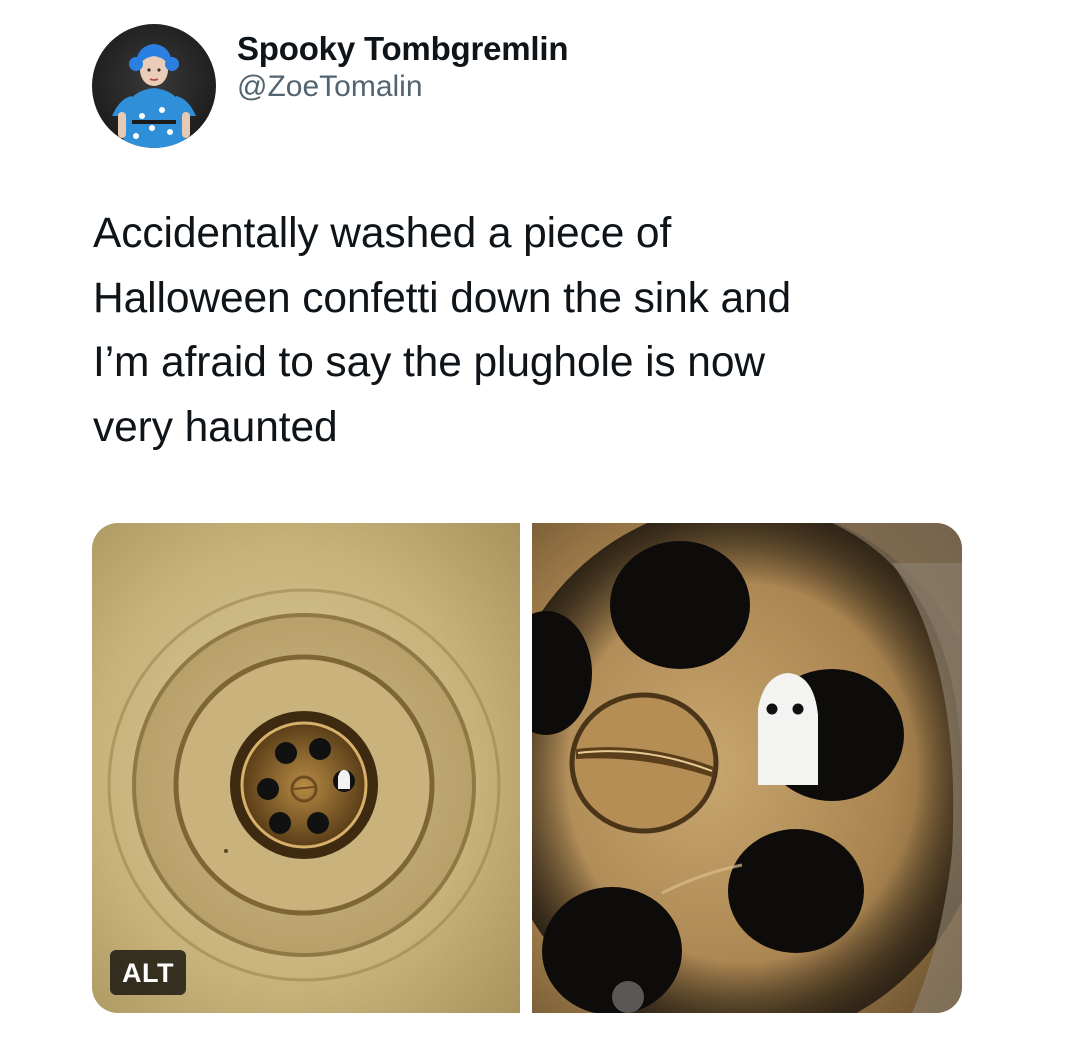 Image resolution: width=1076 pixels, height=1062 pixels. I want to click on media-divider, so click(526, 768).